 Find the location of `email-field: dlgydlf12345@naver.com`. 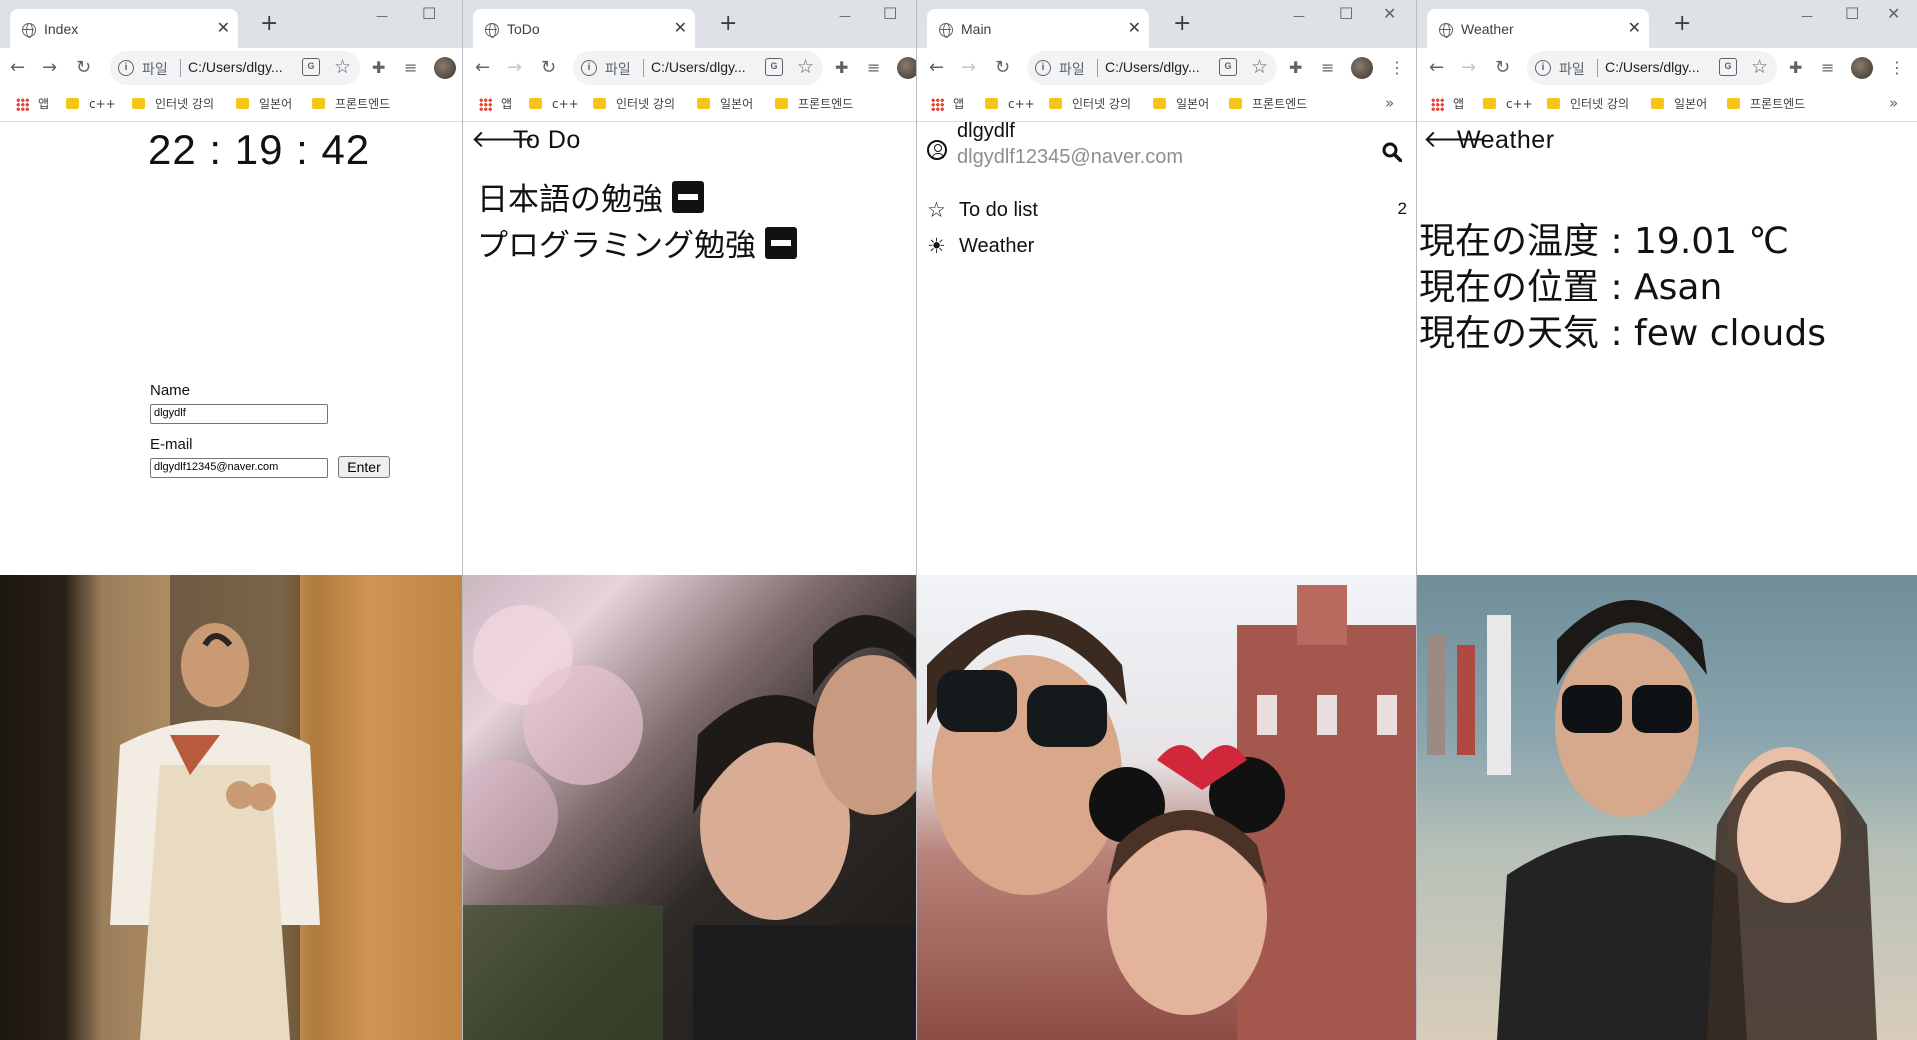

email-field: dlgydlf12345@naver.com is located at coordinates (239, 468).